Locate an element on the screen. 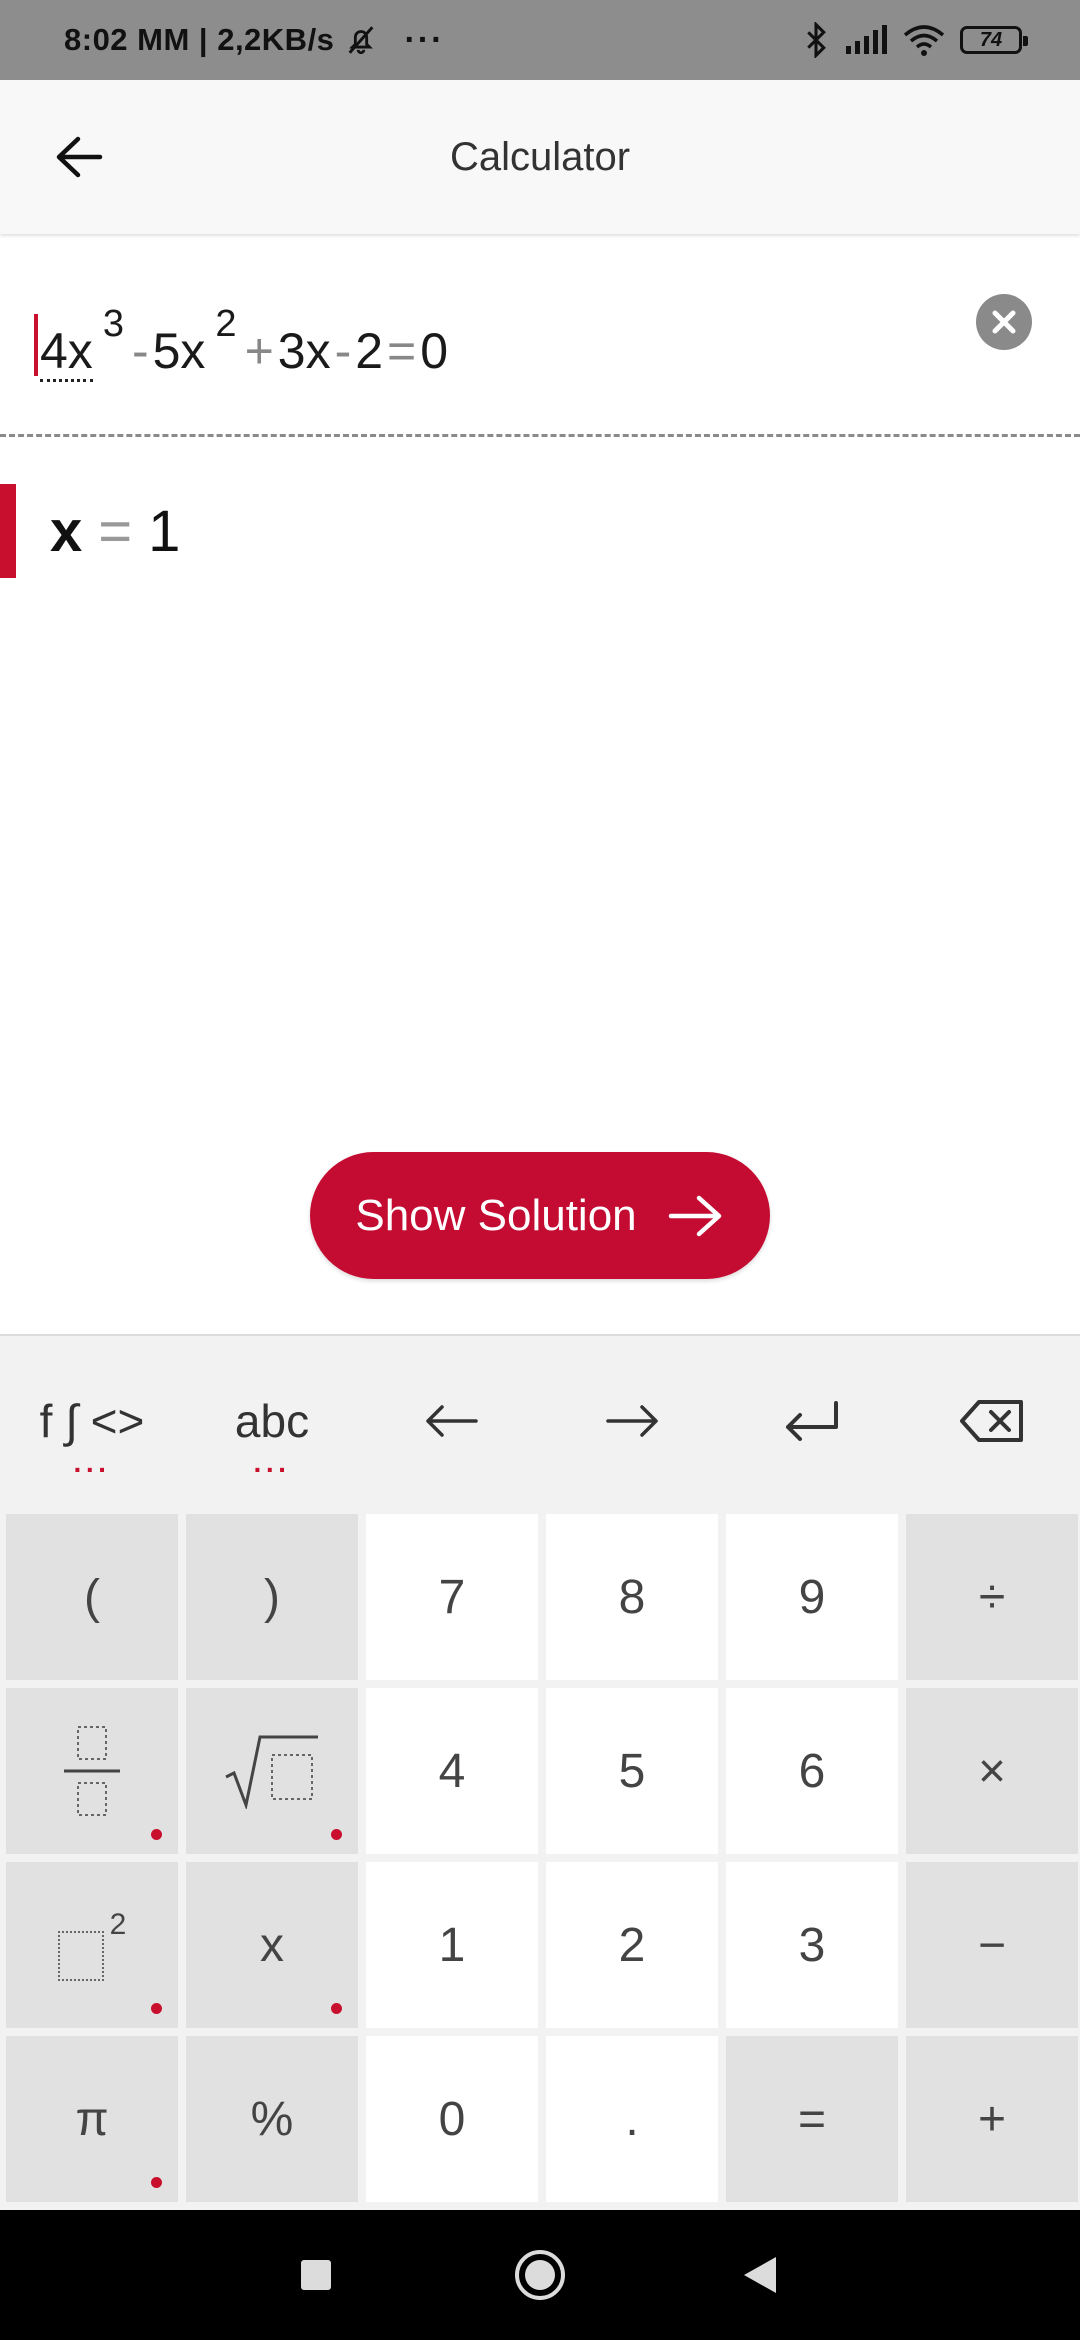 The width and height of the screenshot is (1080, 2340). key-6: 6 is located at coordinates (812, 1771).